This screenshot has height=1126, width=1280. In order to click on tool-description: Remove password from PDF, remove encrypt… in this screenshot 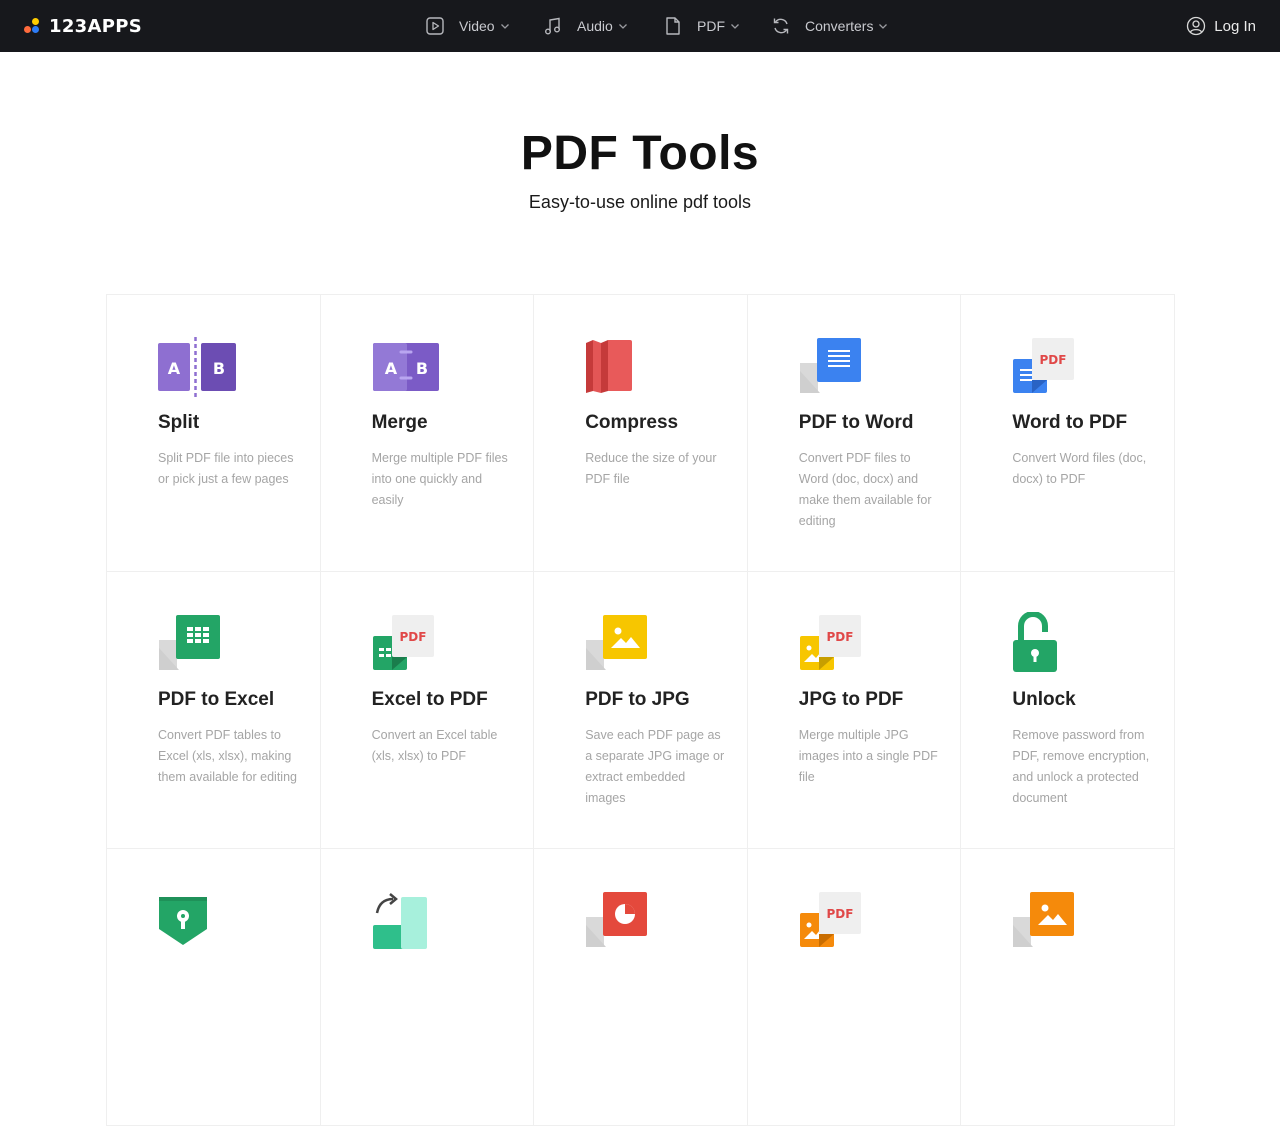, I will do `click(1081, 766)`.